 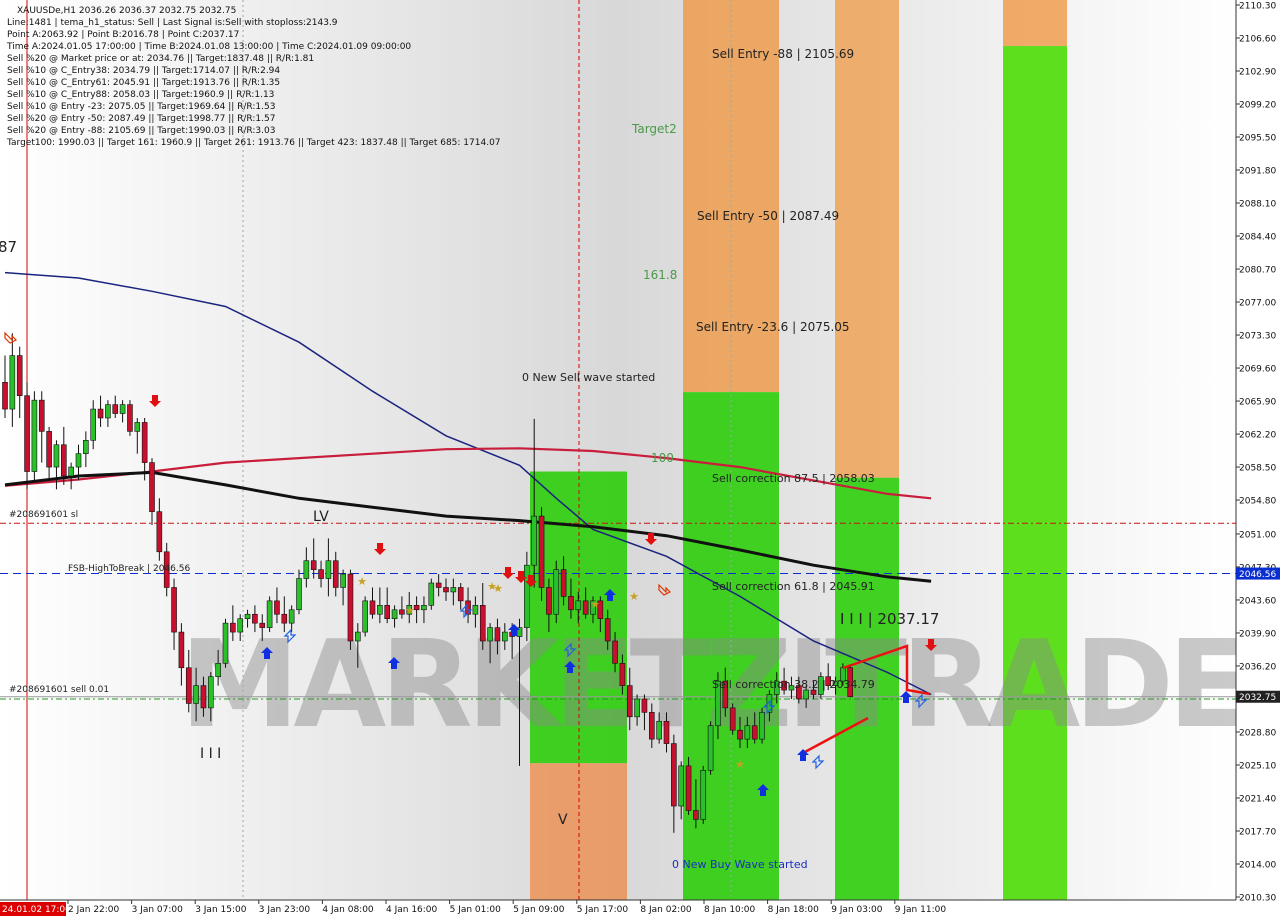 I want to click on x-tick-label: 3 Jan 23:00, so click(x=285, y=910).